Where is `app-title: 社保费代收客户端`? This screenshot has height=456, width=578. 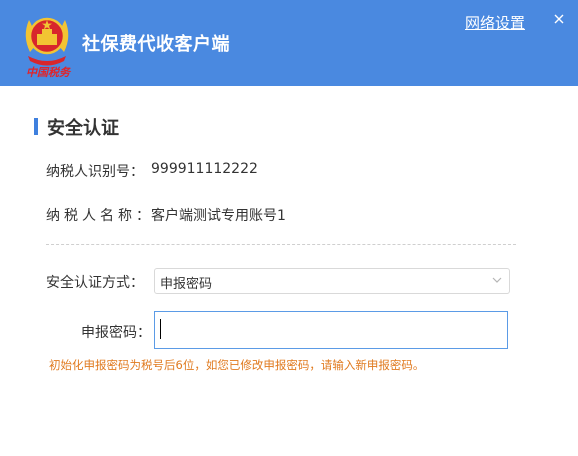 app-title: 社保费代收客户端 is located at coordinates (156, 44).